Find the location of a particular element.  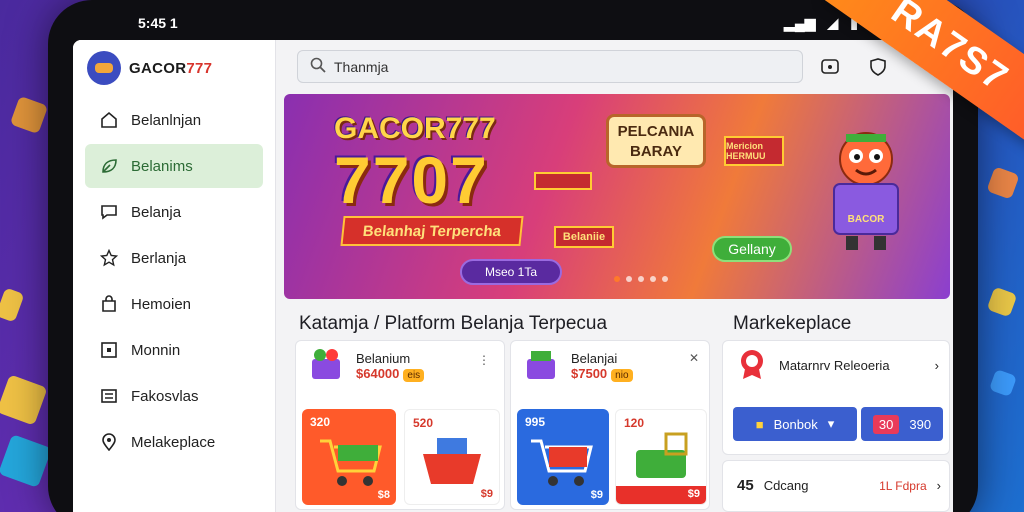

product-card: Belanium $64000 eis ⋮ 320 $8 520 $9 is located at coordinates (400, 425).